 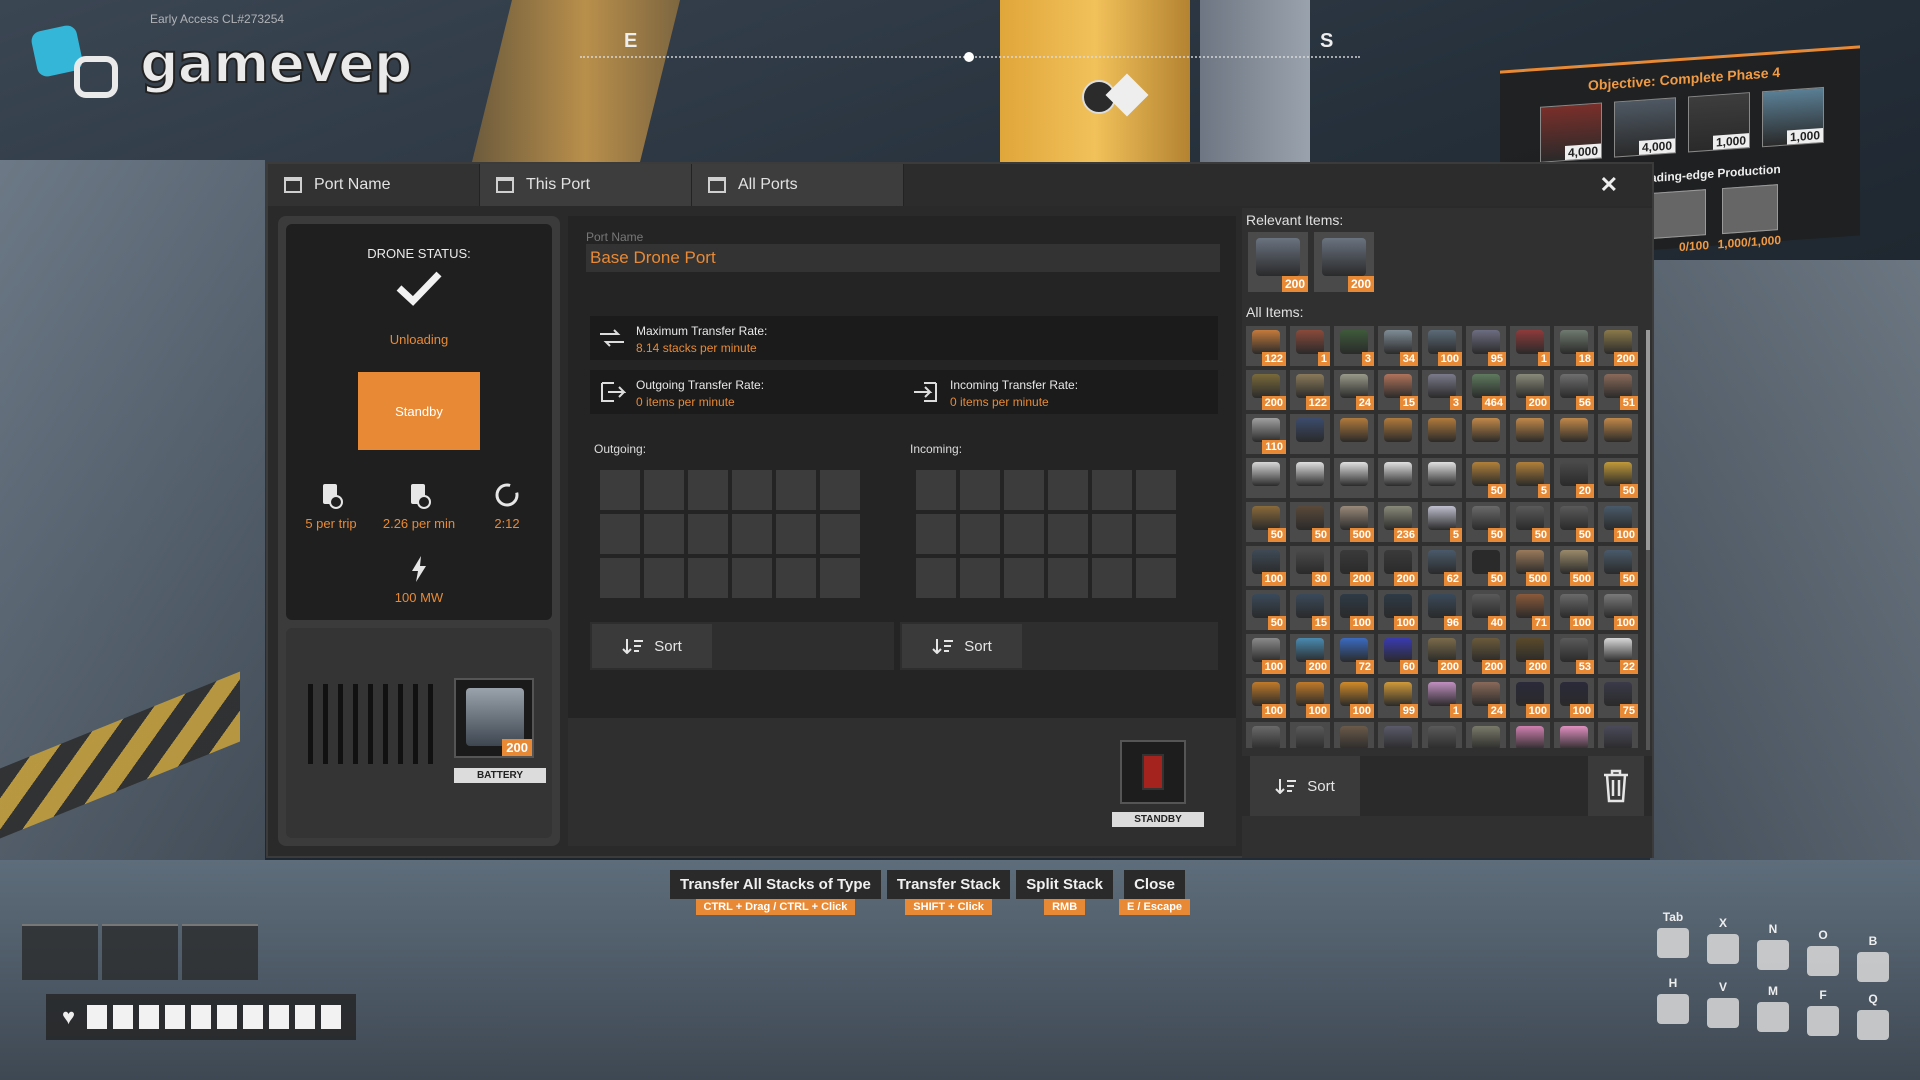 What do you see at coordinates (1442, 566) in the screenshot?
I see `inventory-slot: 62` at bounding box center [1442, 566].